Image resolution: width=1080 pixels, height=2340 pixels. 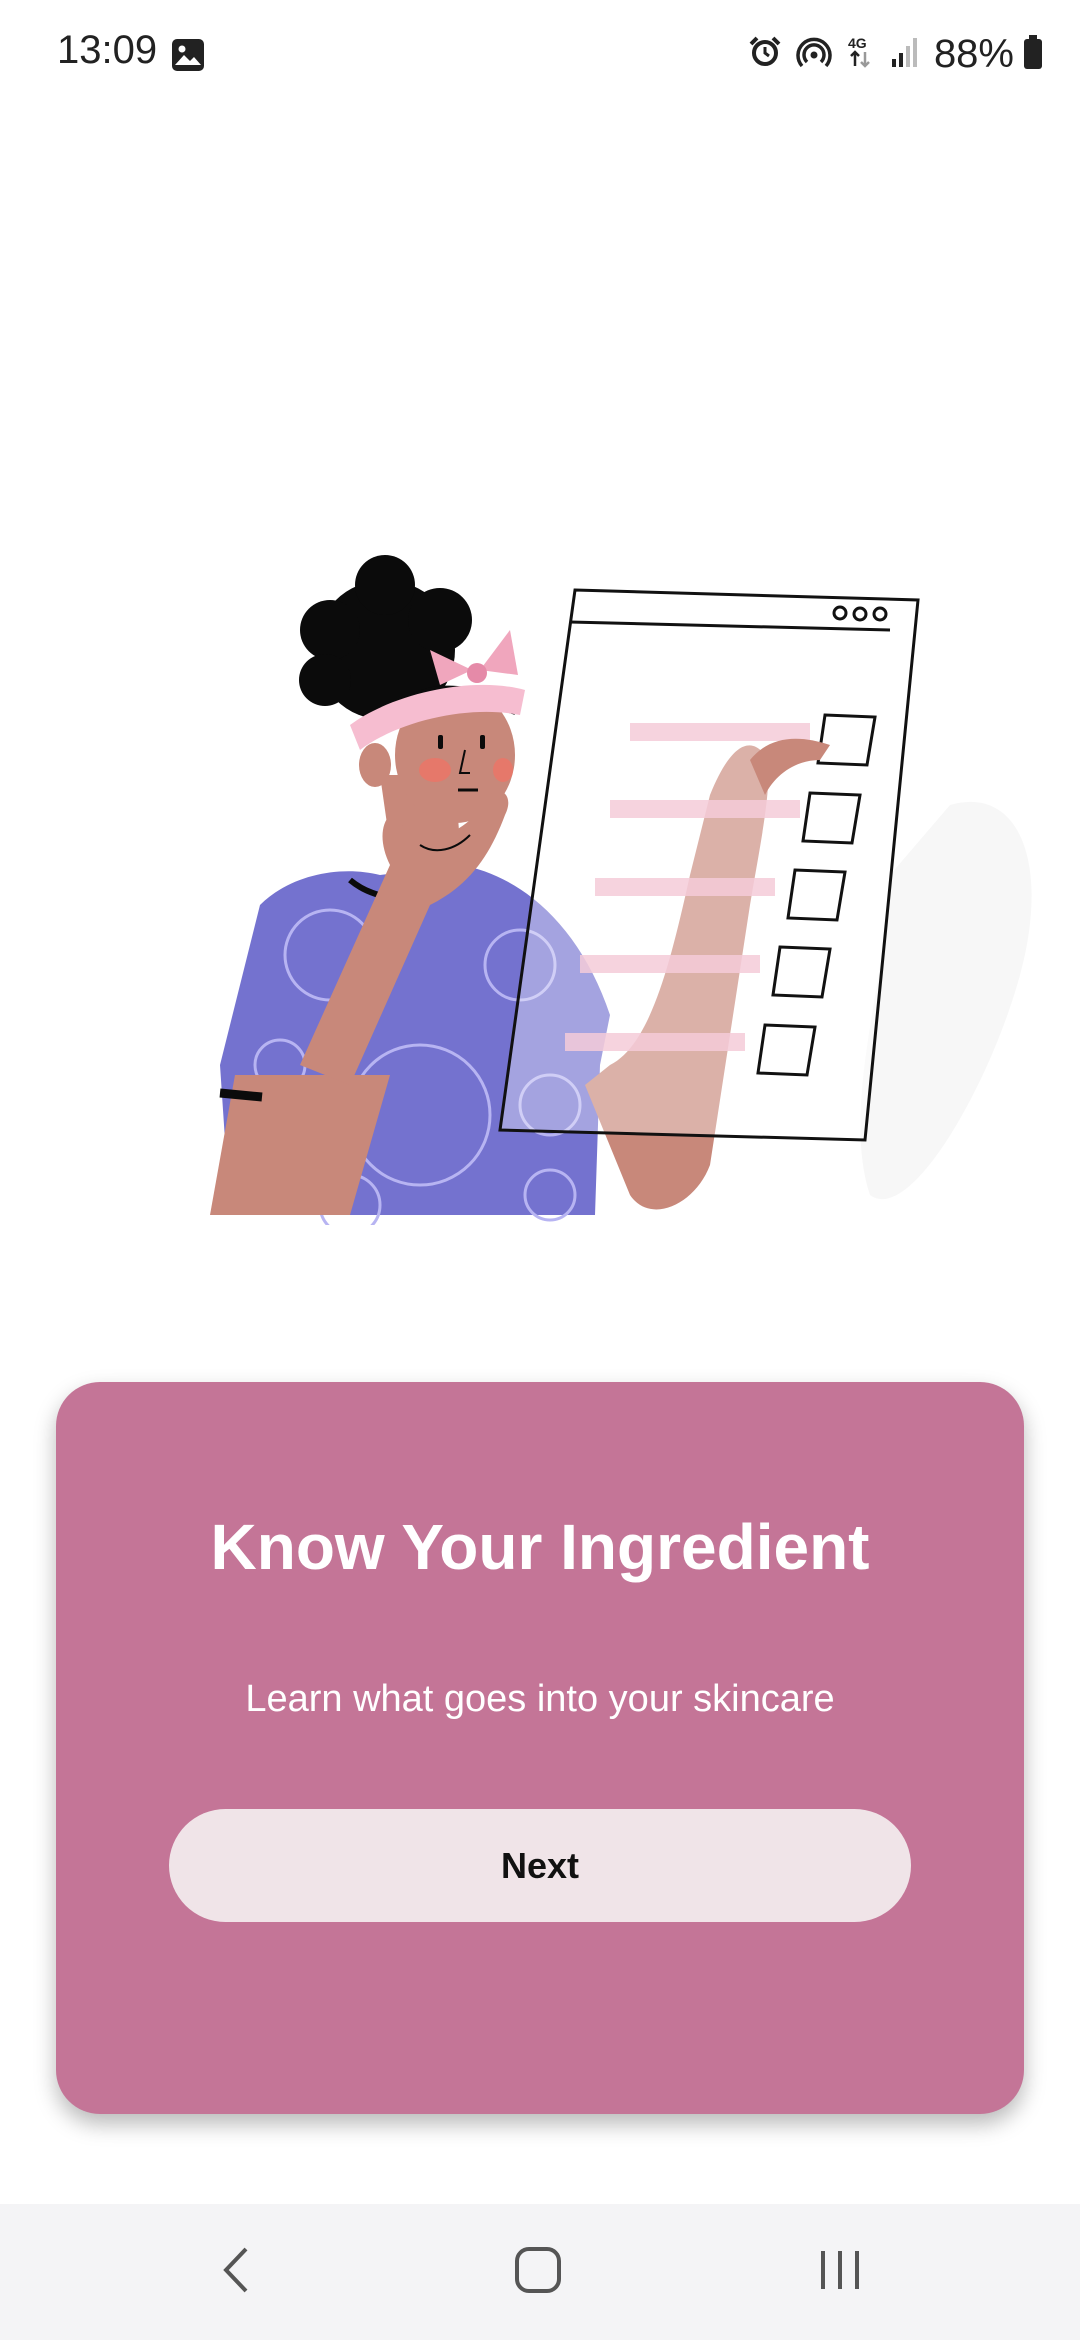 I want to click on next-button-label: Next, so click(x=540, y=1865).